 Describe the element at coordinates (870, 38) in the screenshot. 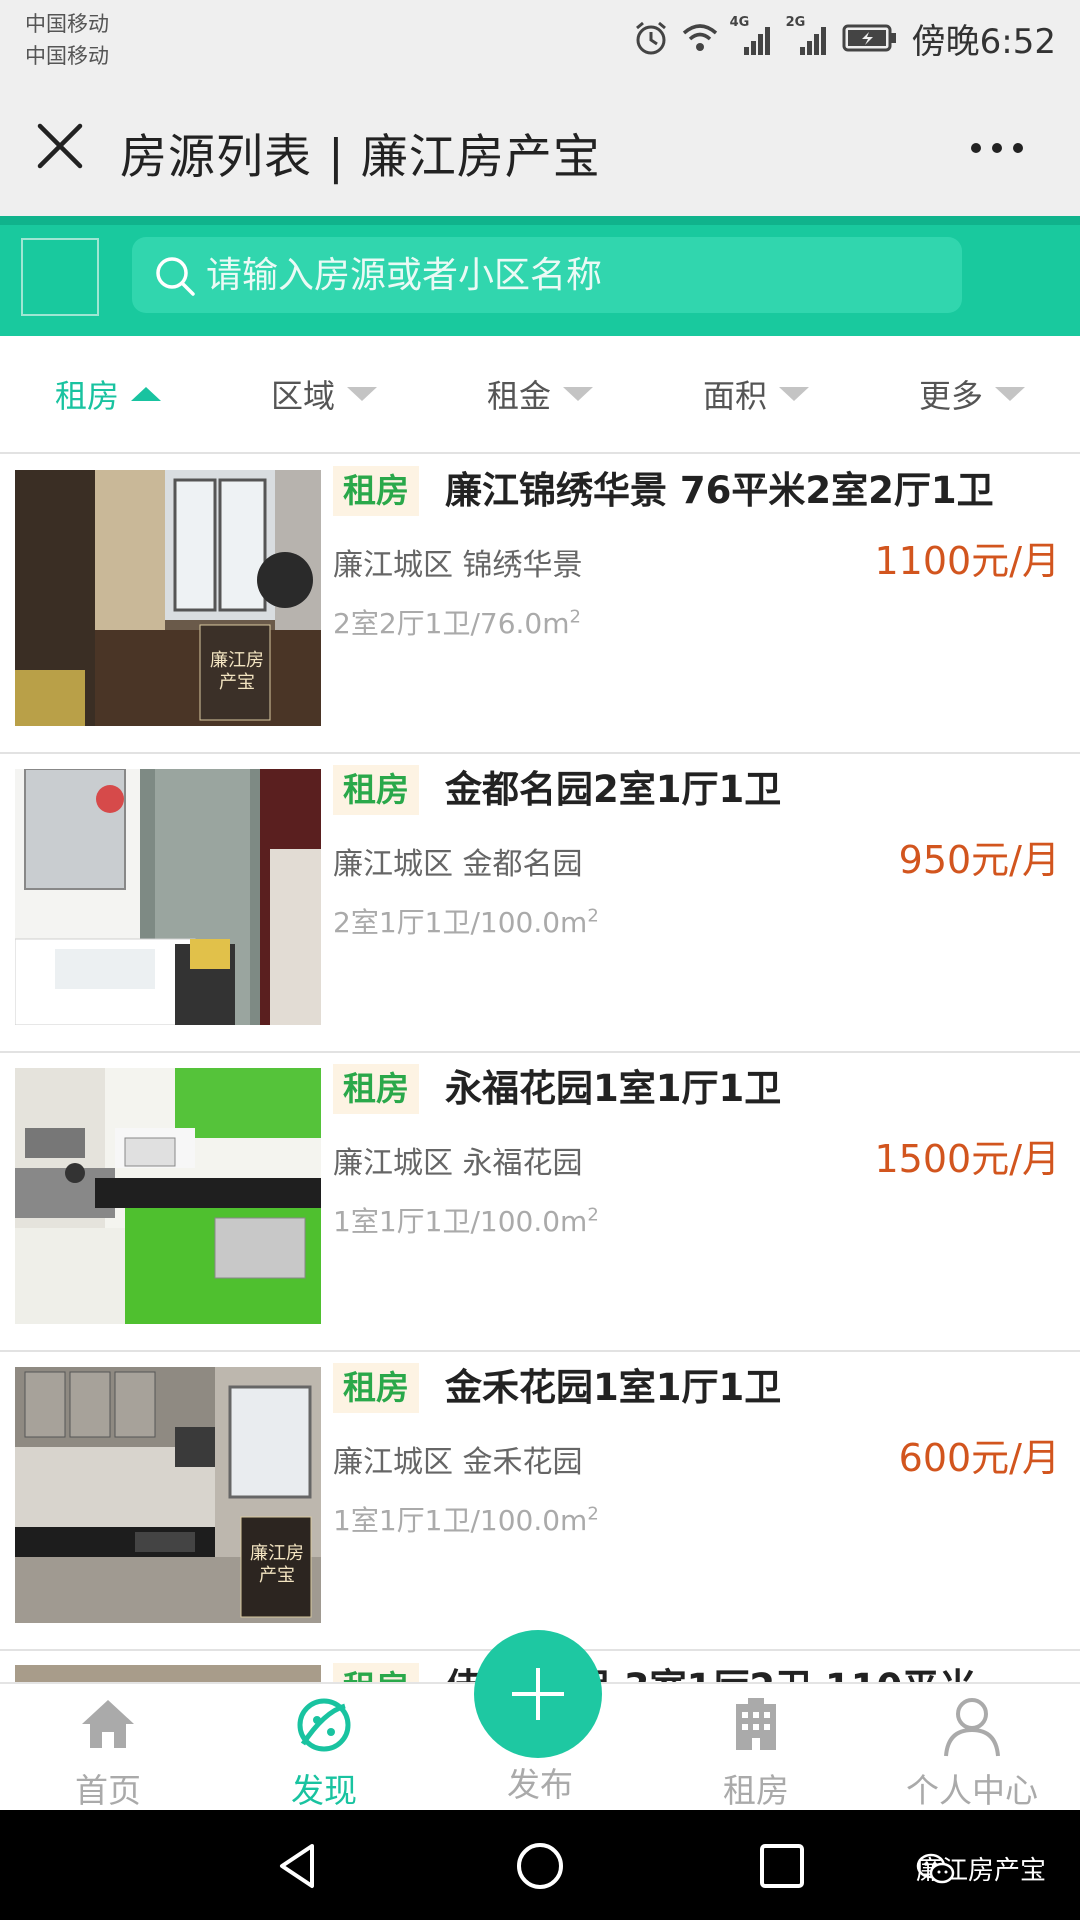

I see `battery-icon` at that location.